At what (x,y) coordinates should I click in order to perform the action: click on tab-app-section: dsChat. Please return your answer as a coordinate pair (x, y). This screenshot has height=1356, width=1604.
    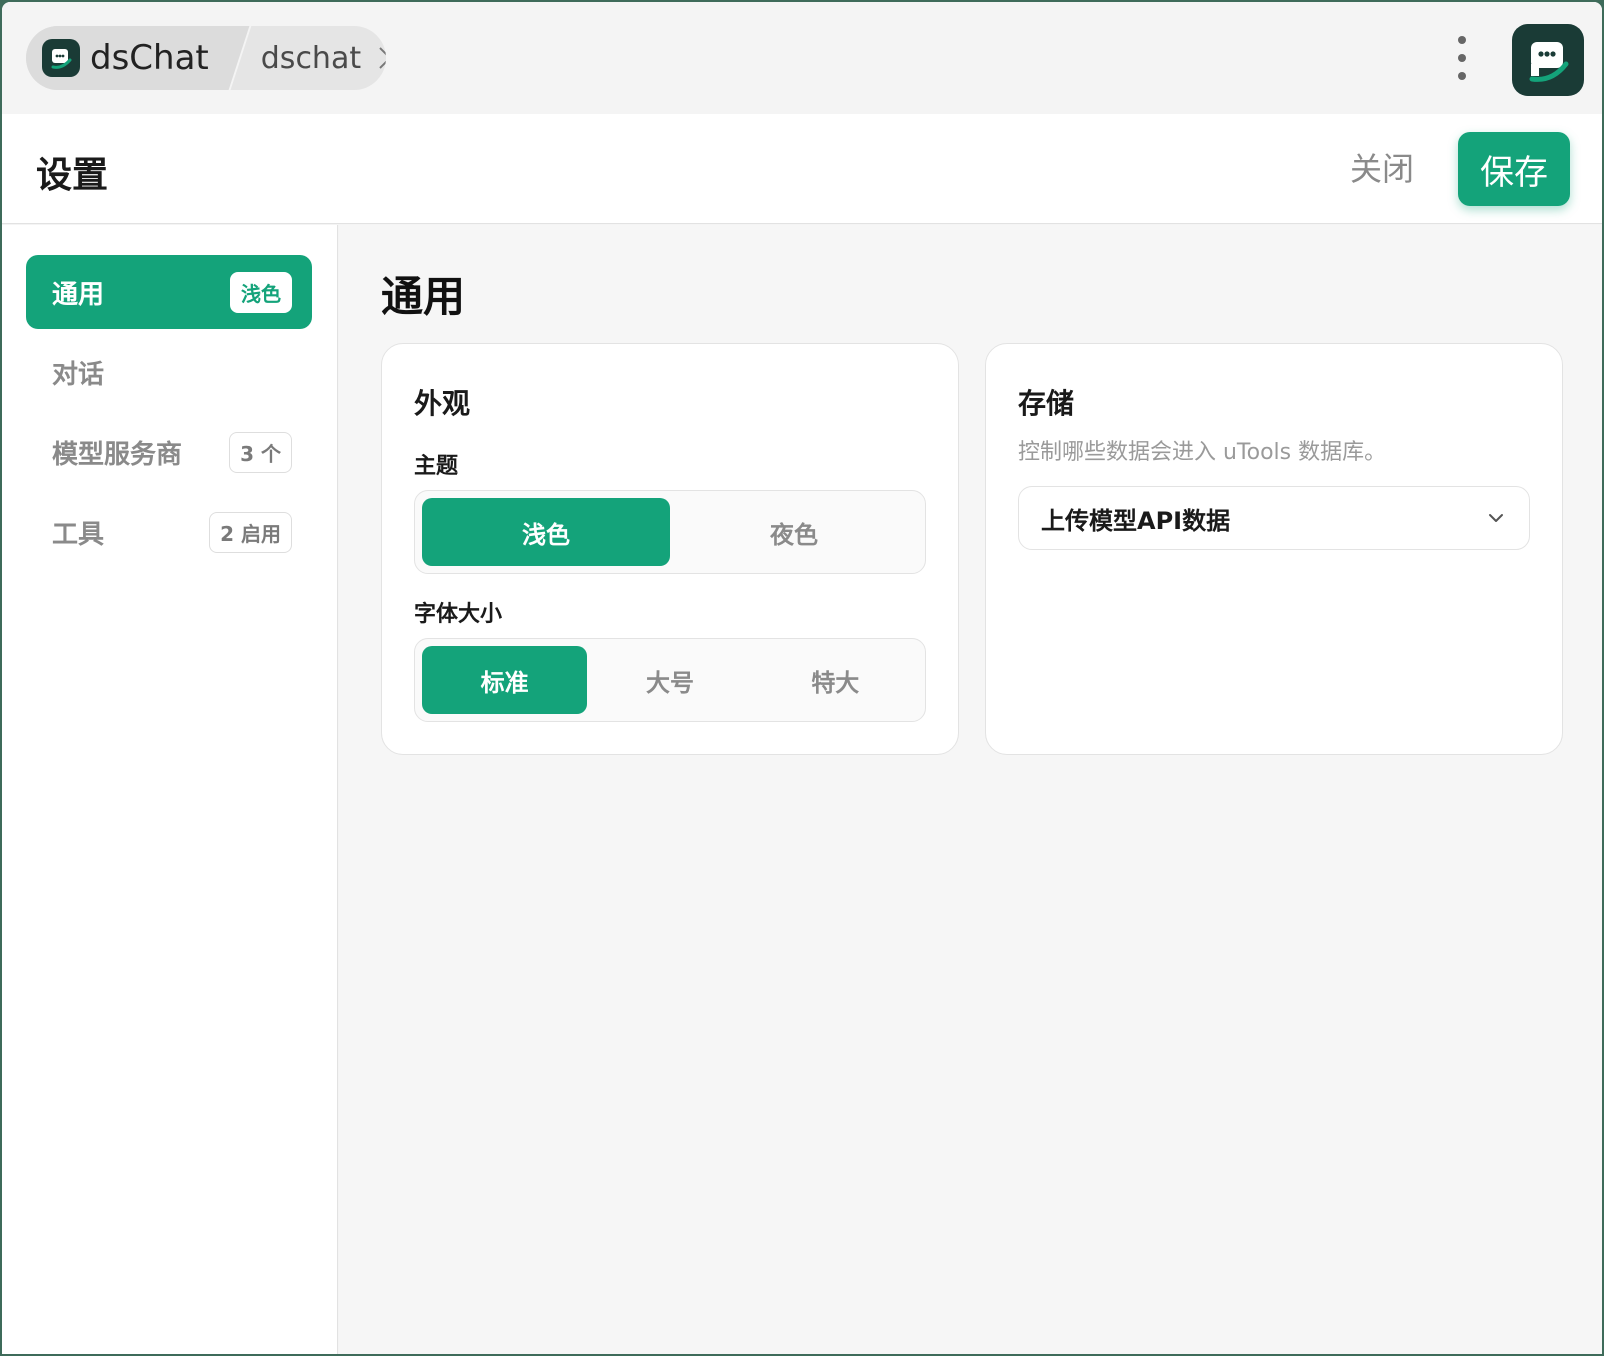
    Looking at the image, I should click on (126, 58).